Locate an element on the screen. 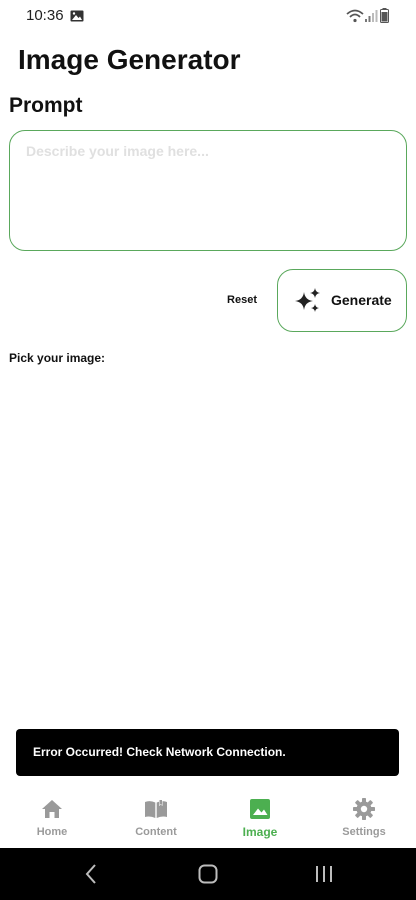 This screenshot has height=900, width=416. page-title: Image Generator is located at coordinates (129, 59).